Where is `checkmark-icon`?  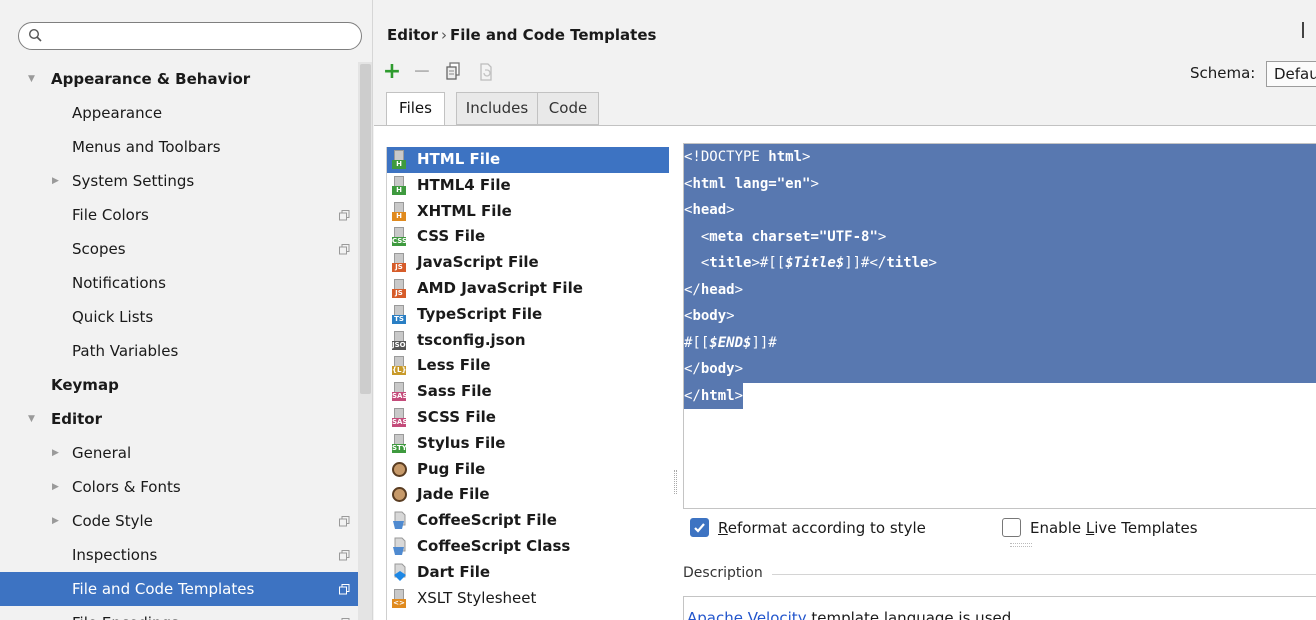
checkmark-icon is located at coordinates (699, 528).